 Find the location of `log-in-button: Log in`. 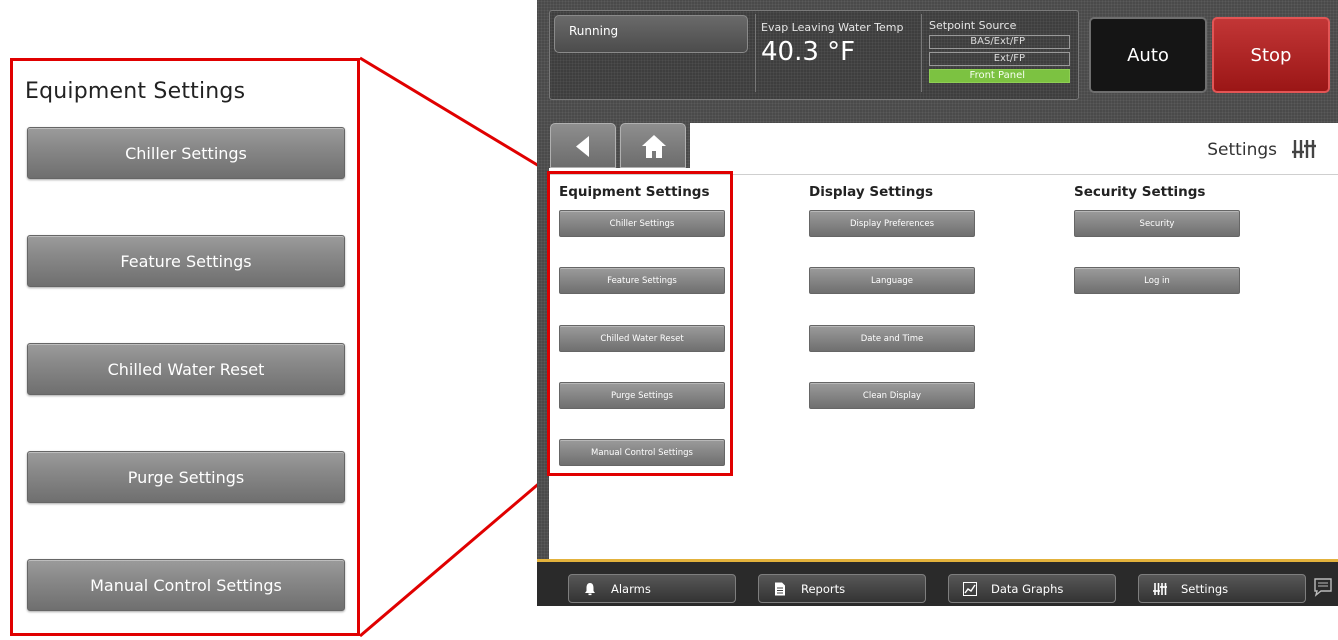

log-in-button: Log in is located at coordinates (1157, 280).